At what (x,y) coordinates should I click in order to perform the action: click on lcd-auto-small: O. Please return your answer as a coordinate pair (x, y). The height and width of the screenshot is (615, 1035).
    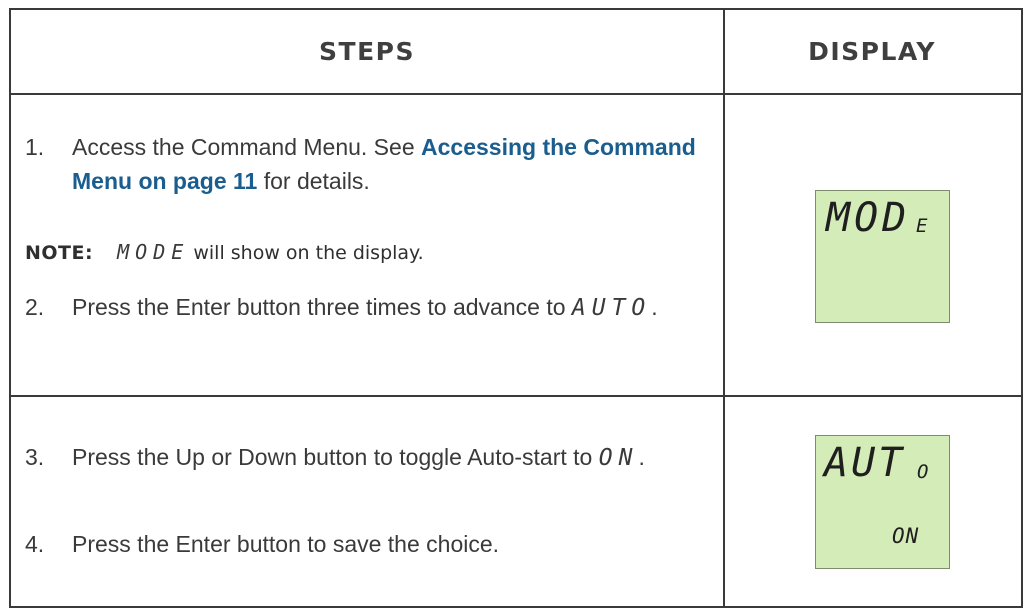
    Looking at the image, I should click on (923, 472).